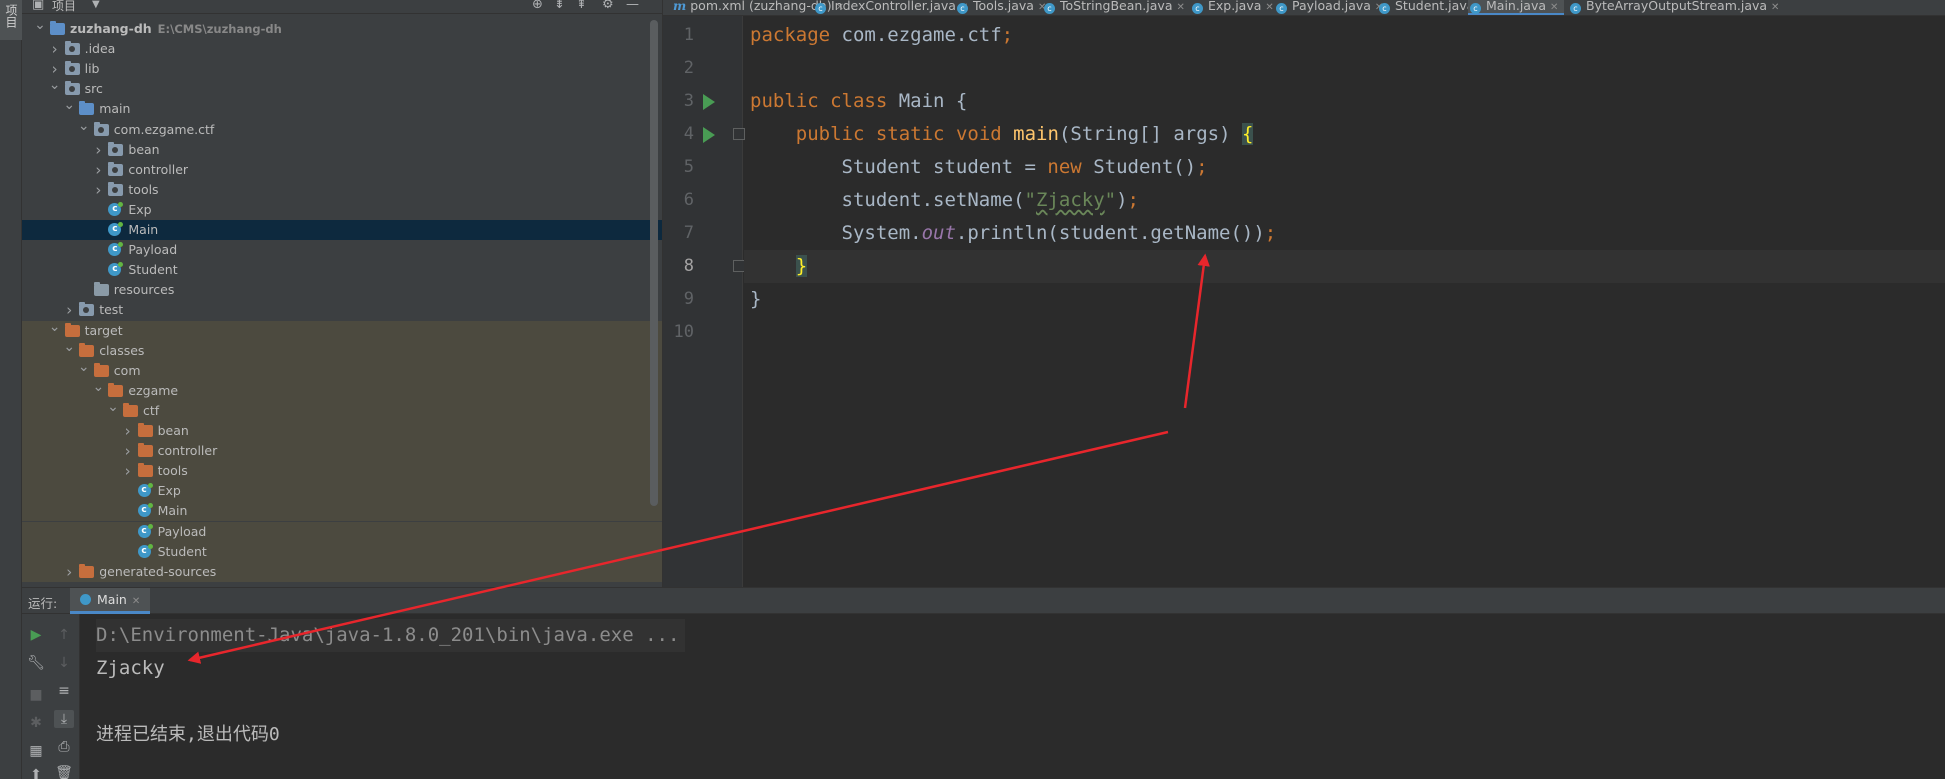 This screenshot has width=1945, height=779. Describe the element at coordinates (342, 28) in the screenshot. I see `tree-item-zuzhang-dh: ⌄ zuzhang-dh E:\CMS\zuzhang-dh` at that location.